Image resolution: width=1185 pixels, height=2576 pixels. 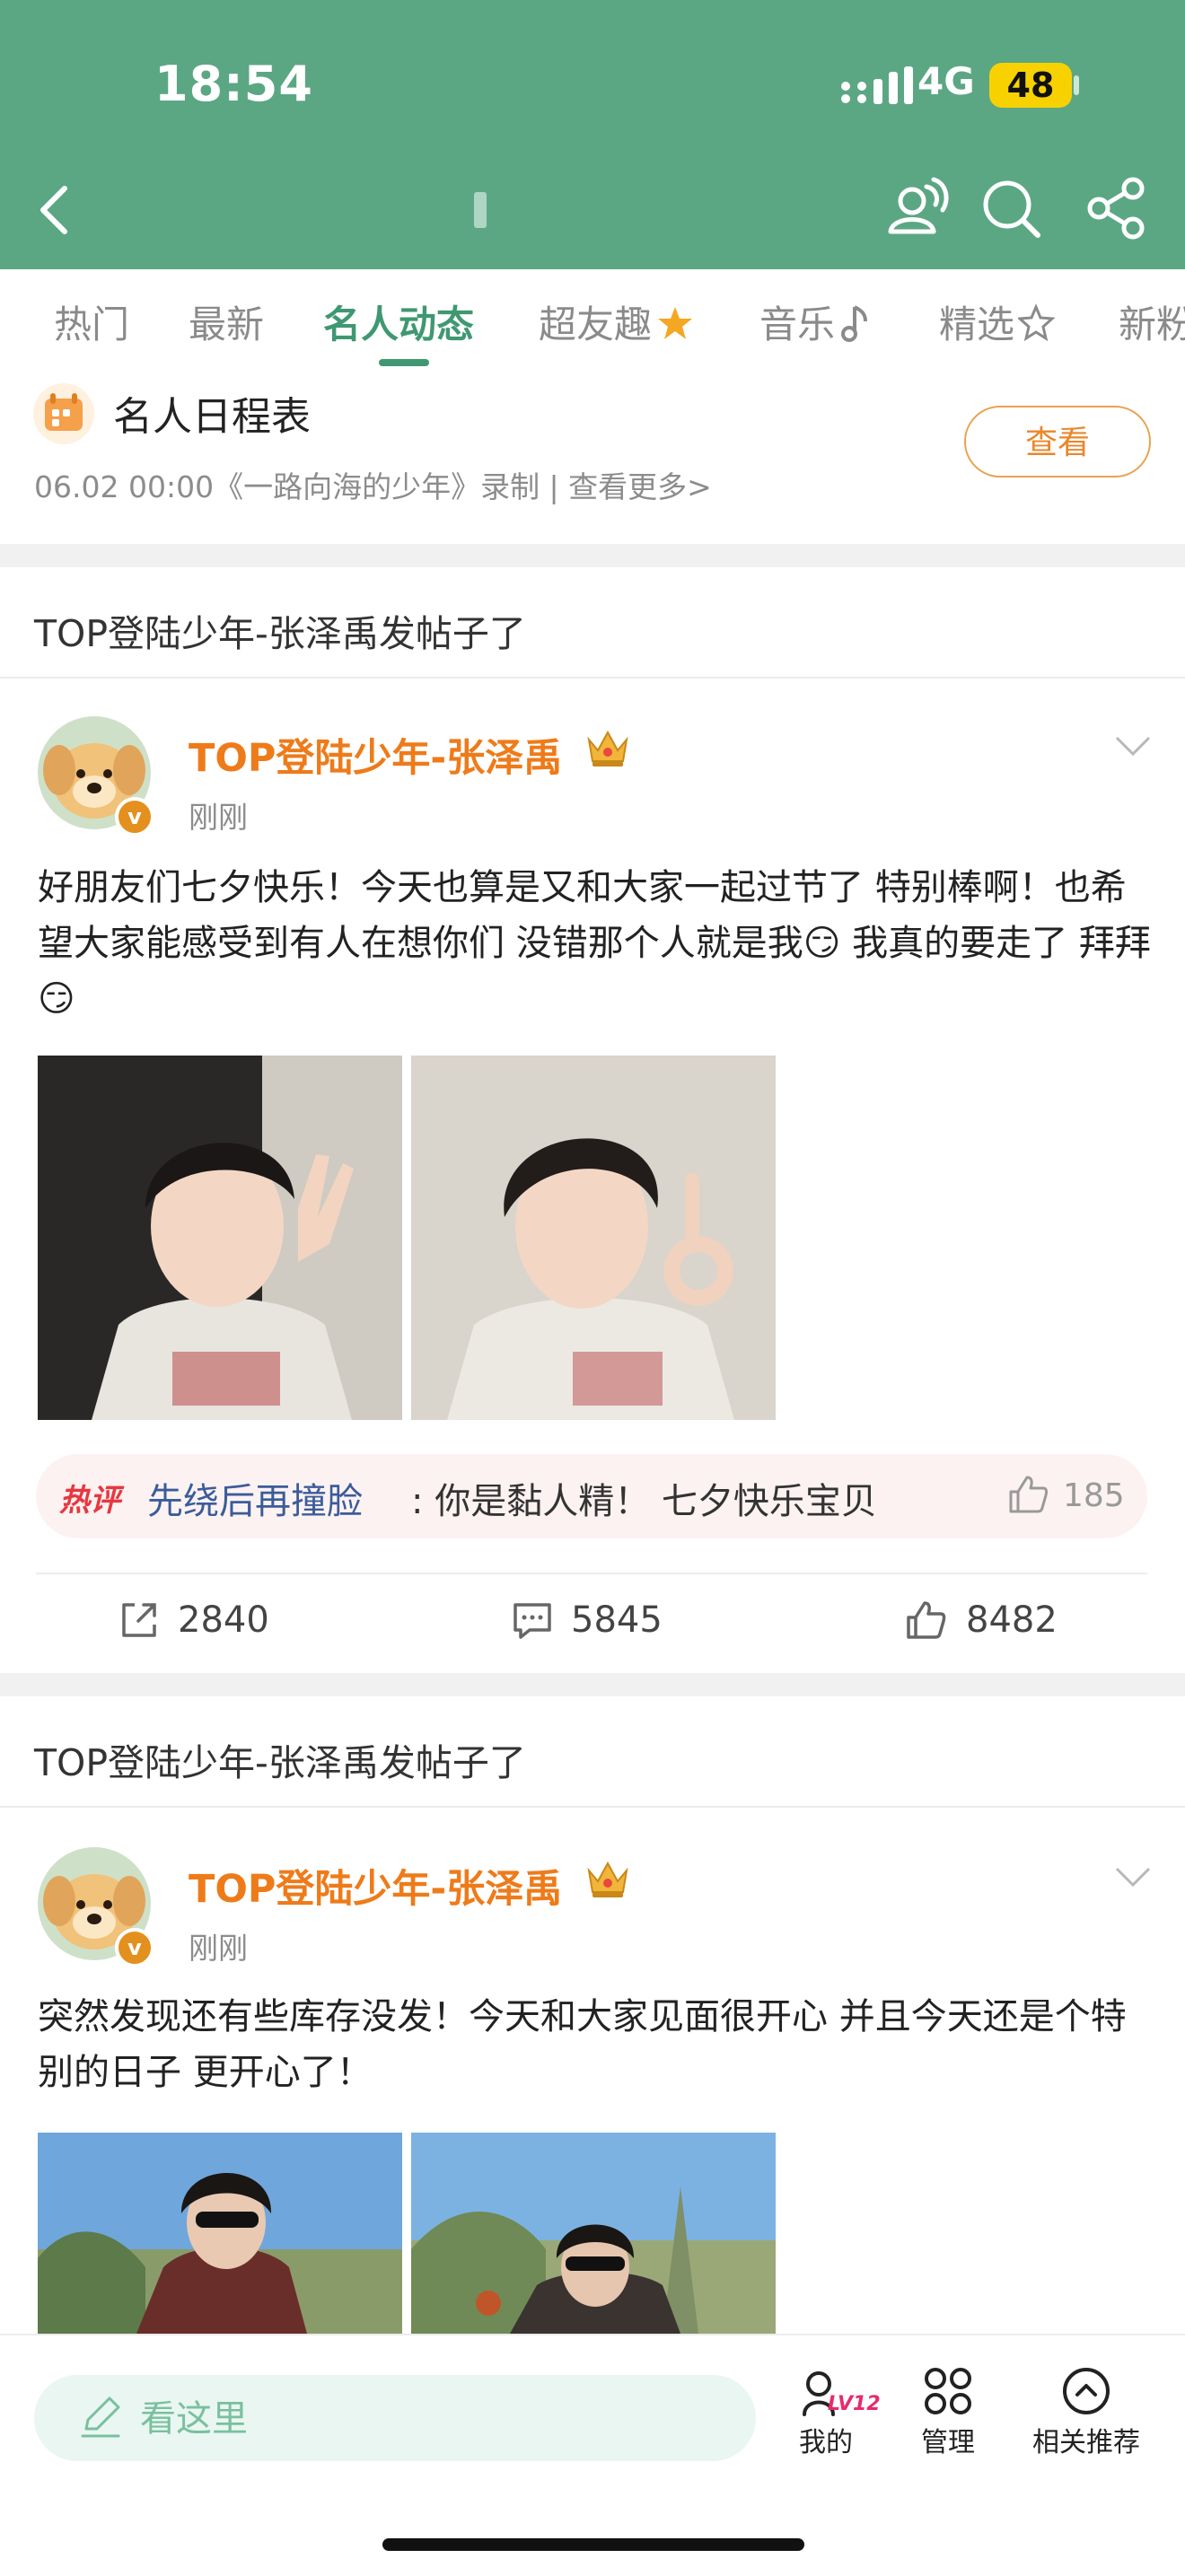 I want to click on page-title-placeholder, so click(x=480, y=210).